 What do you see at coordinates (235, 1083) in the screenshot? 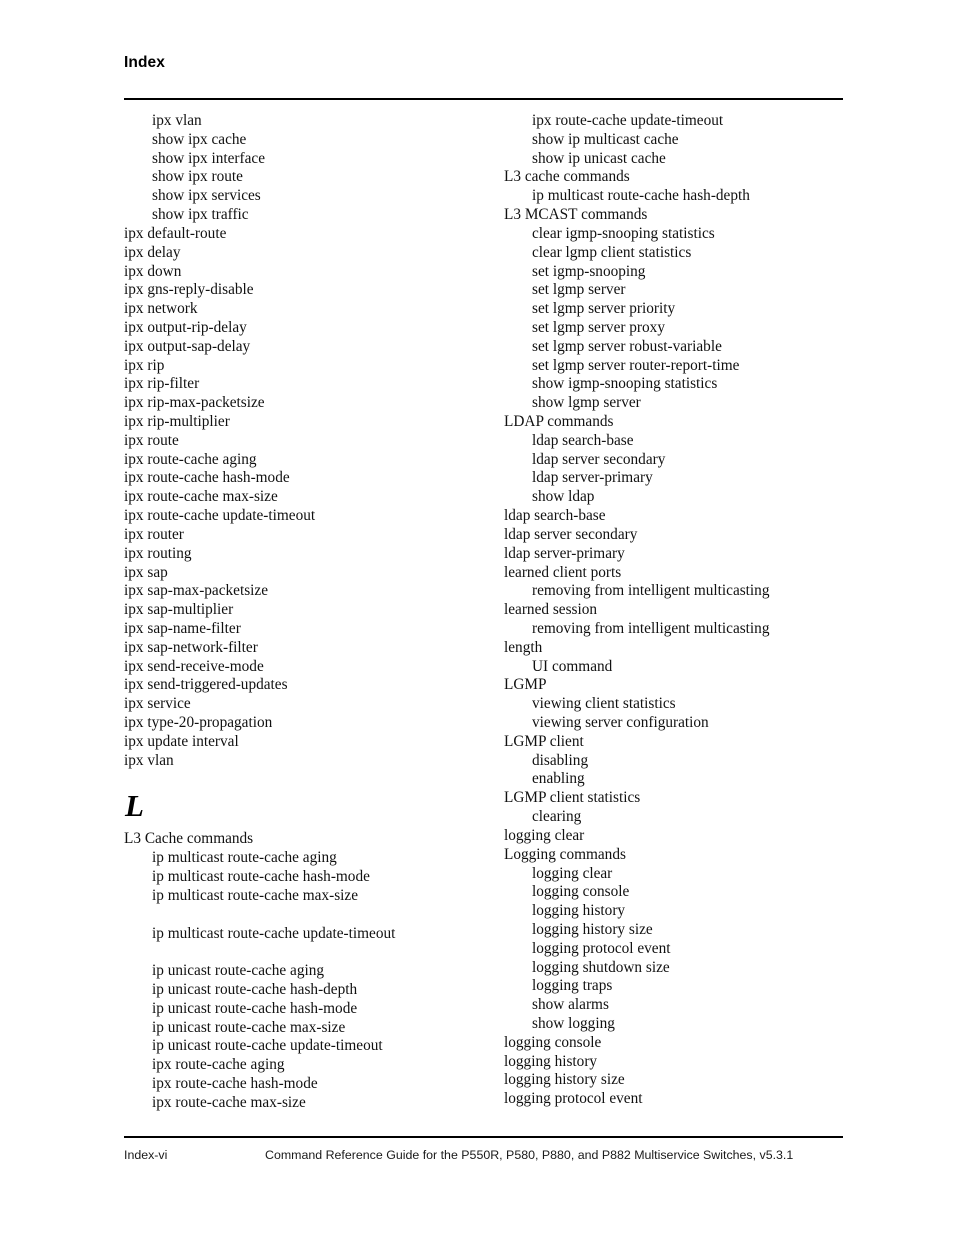
I see `index-entry-sub: ipx route-cache hash-mode` at bounding box center [235, 1083].